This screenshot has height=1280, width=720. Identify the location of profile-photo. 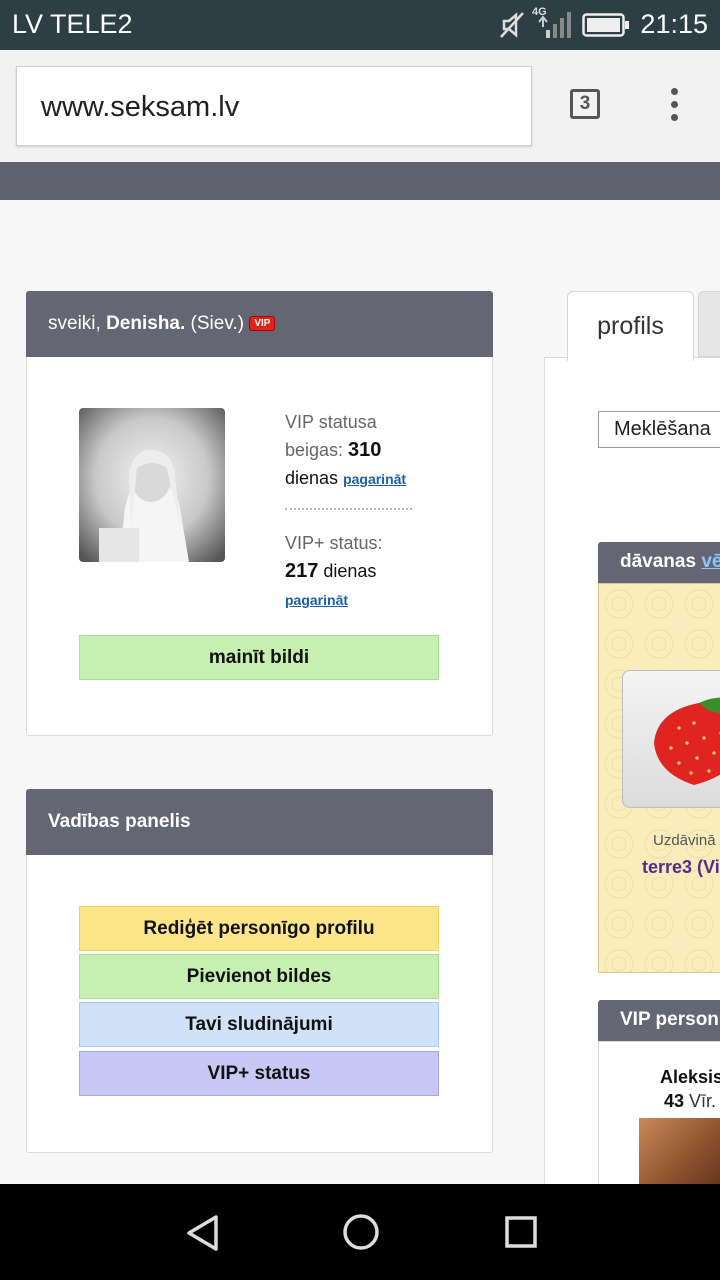
(152, 485).